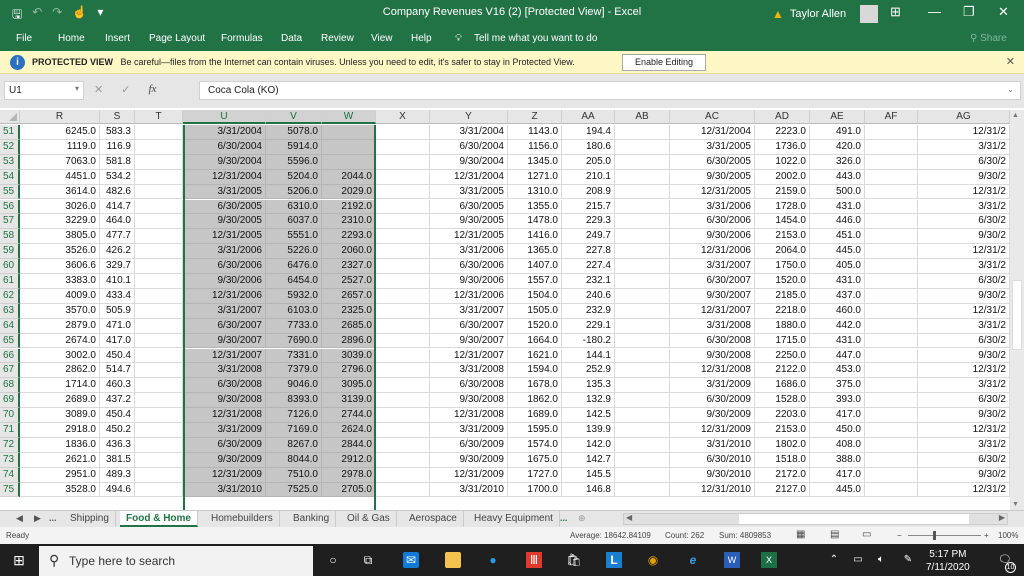 The image size is (1024, 576). I want to click on row-header: 56, so click(10, 207).